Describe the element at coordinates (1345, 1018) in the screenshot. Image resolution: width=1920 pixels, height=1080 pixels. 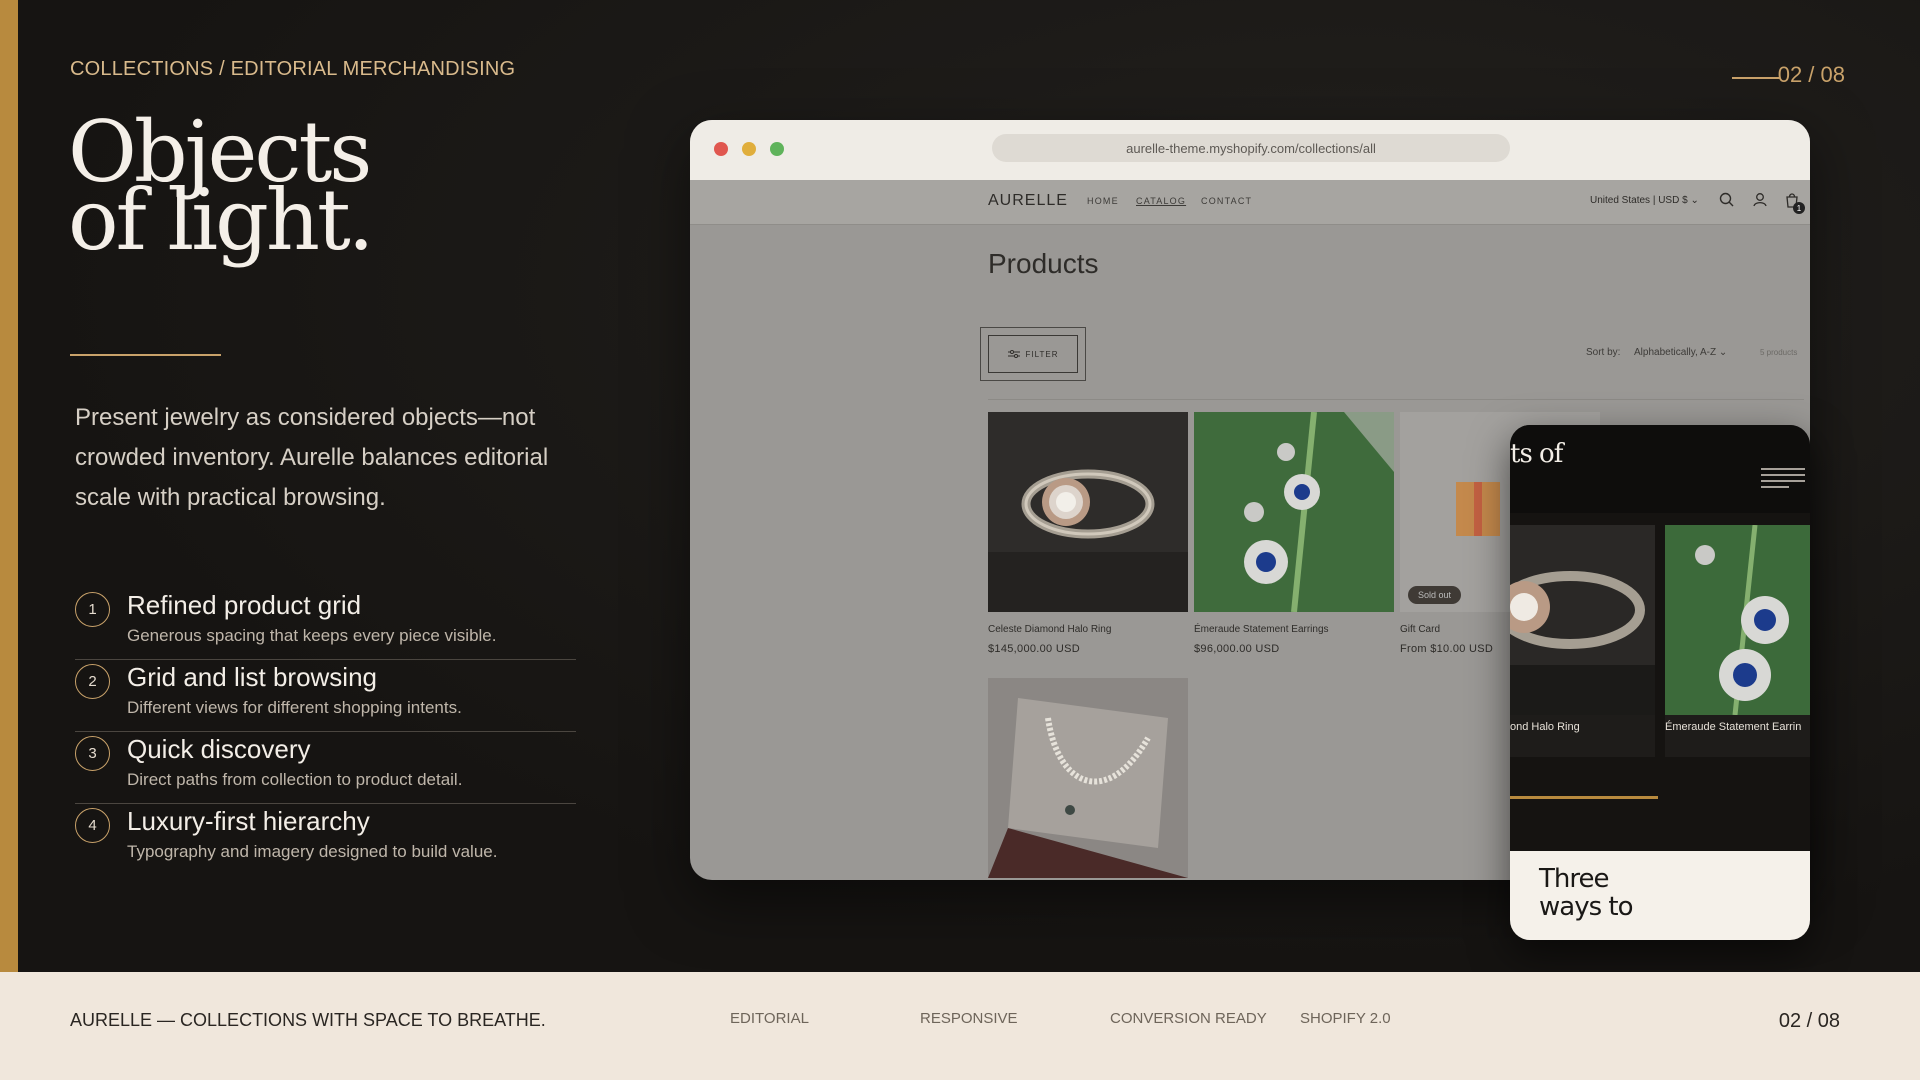
I see `footer-tag: SHOPIFY 2.0` at that location.